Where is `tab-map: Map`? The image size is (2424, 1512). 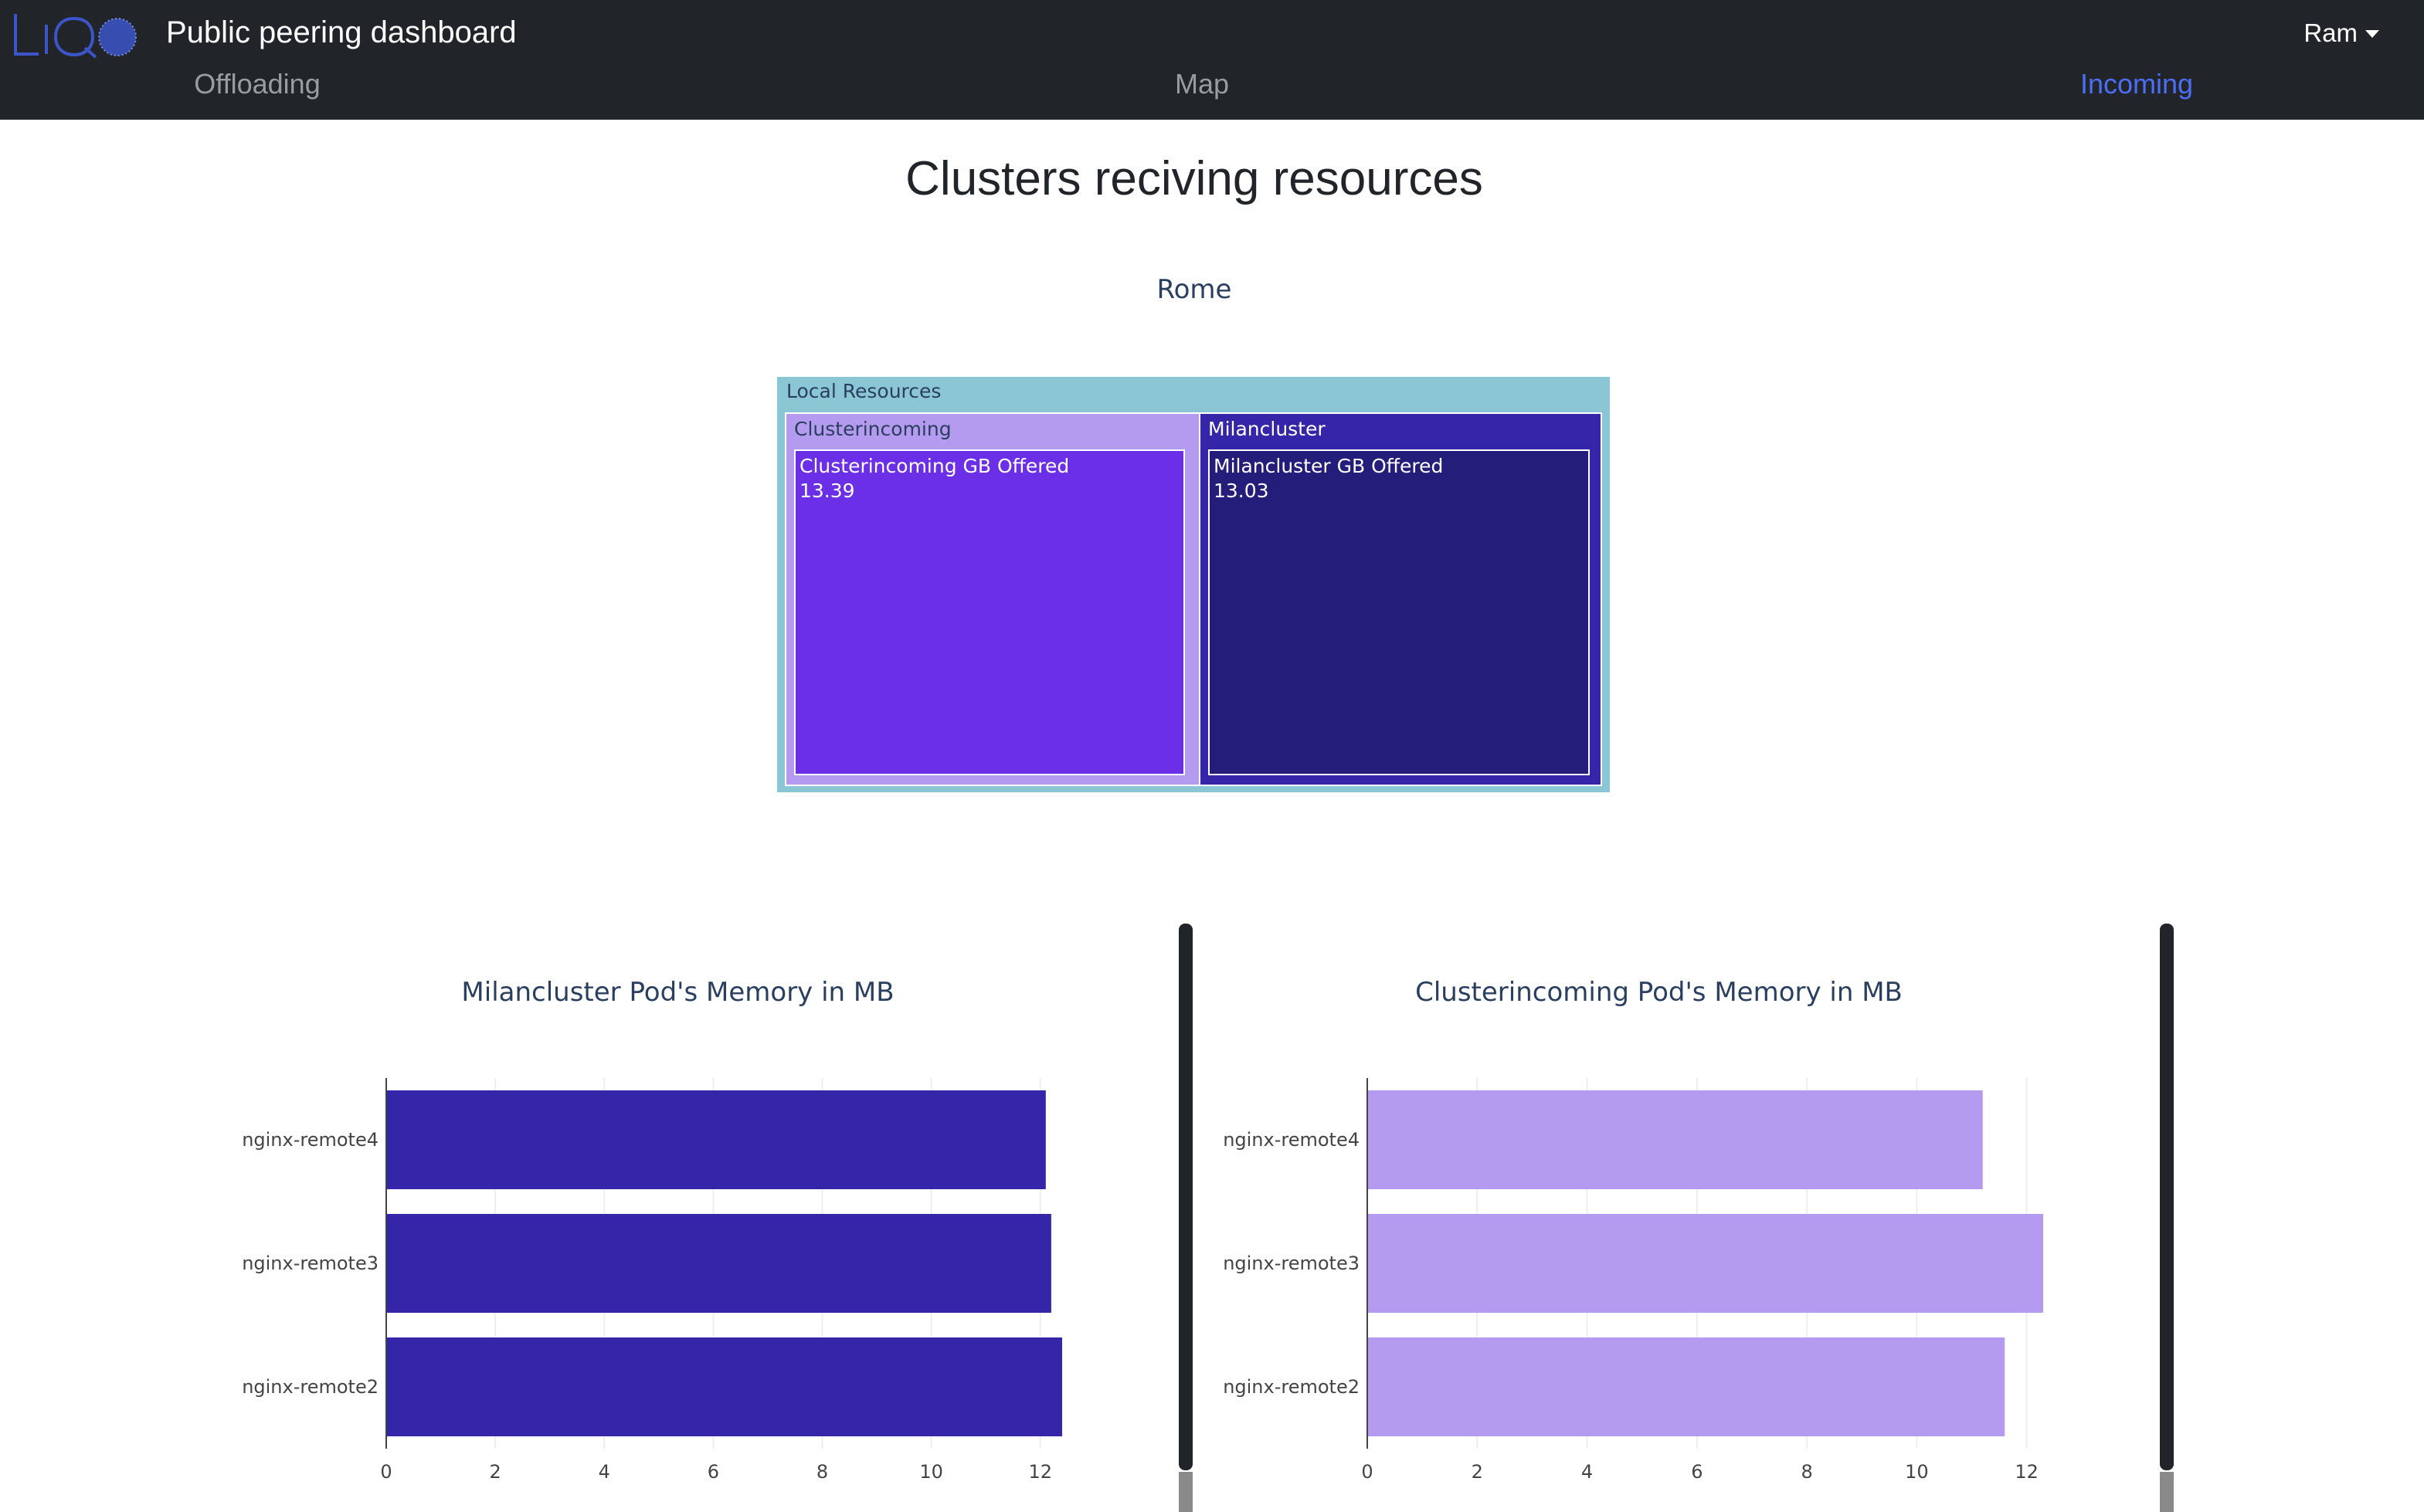
tab-map: Map is located at coordinates (1202, 84).